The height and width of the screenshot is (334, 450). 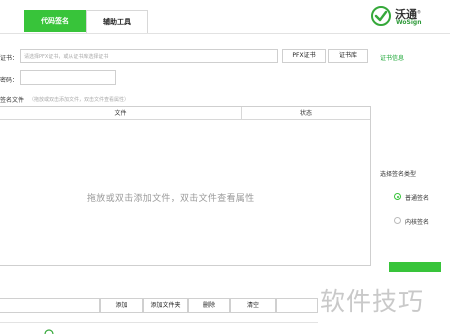 What do you see at coordinates (304, 56) in the screenshot?
I see `pfx-cert-button: PFX证书` at bounding box center [304, 56].